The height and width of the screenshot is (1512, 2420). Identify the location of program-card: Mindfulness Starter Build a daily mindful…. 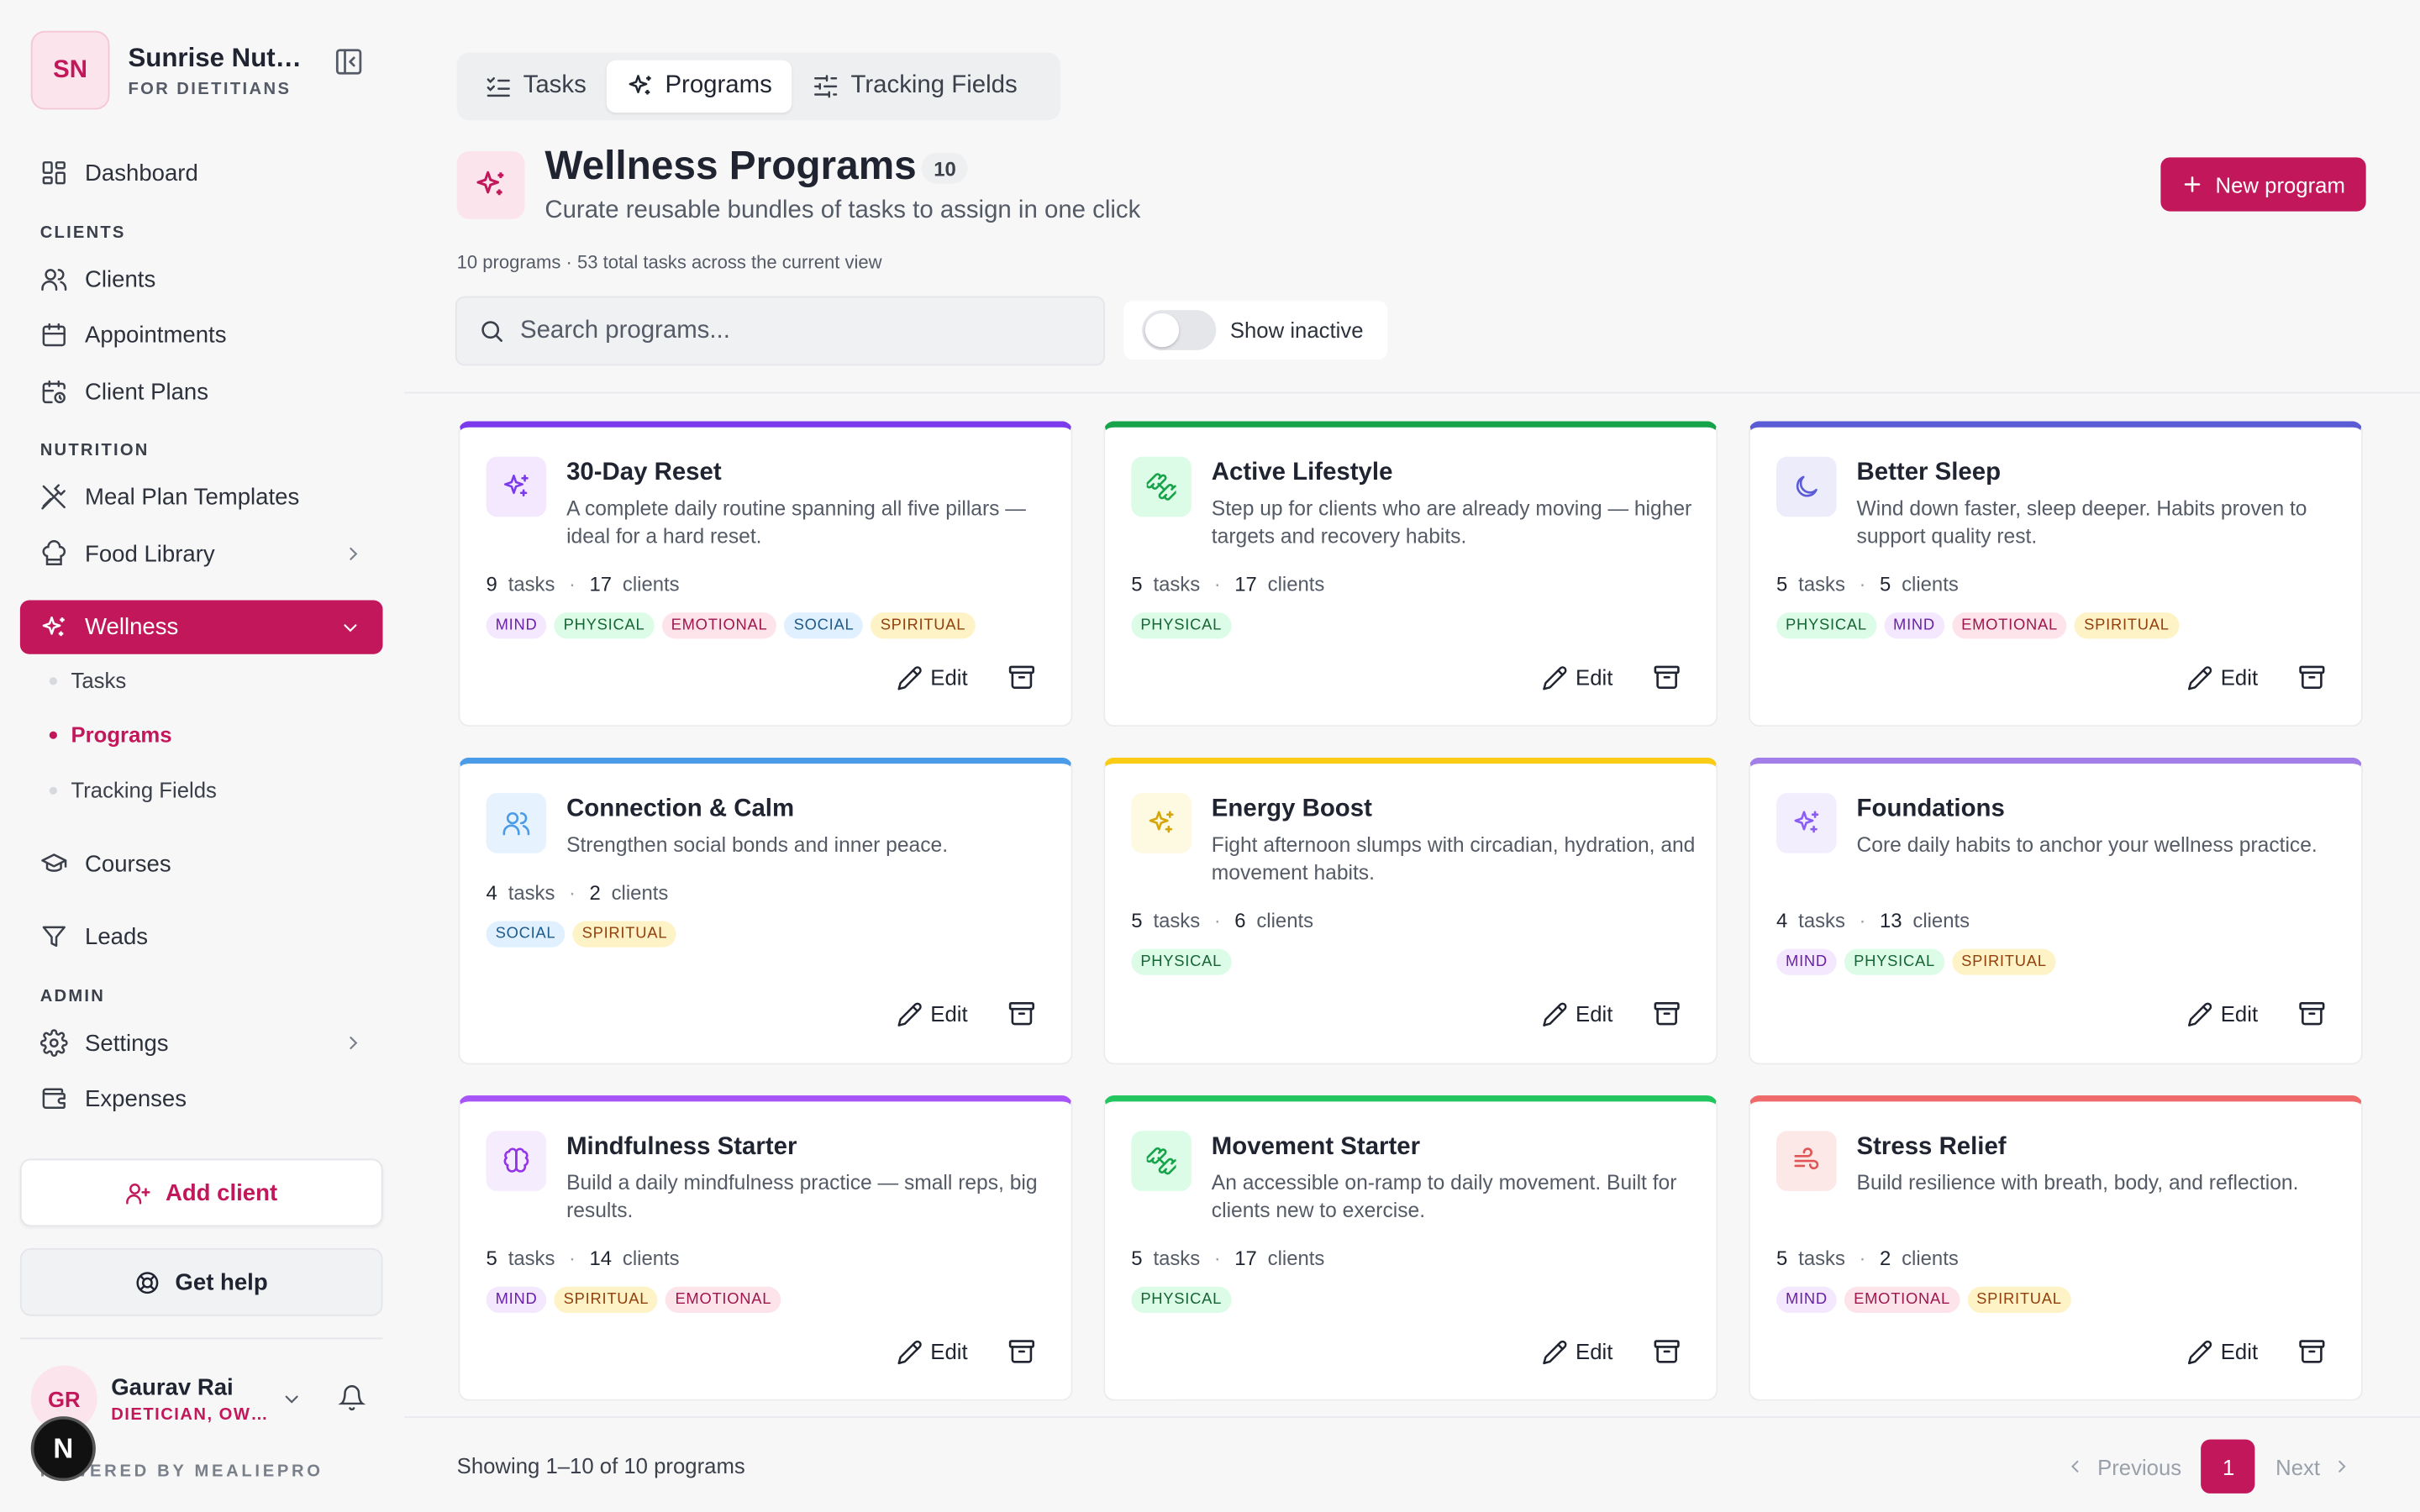
(765, 1248).